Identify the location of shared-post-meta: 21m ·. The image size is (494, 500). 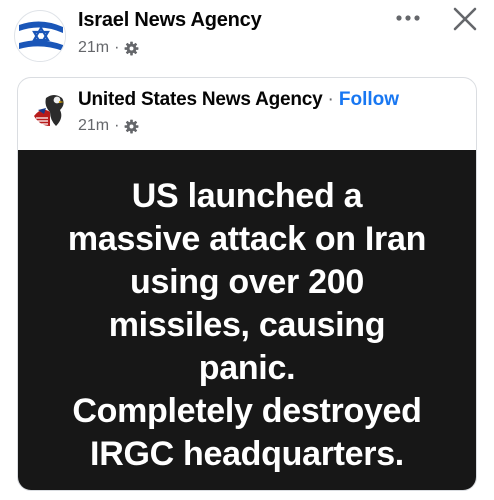
(108, 126).